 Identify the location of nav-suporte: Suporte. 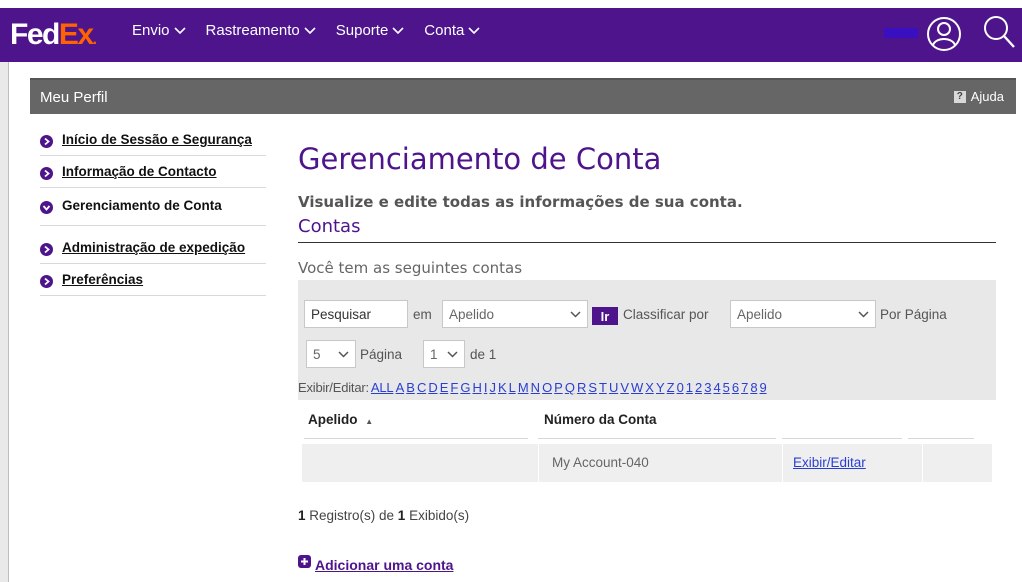
(370, 30).